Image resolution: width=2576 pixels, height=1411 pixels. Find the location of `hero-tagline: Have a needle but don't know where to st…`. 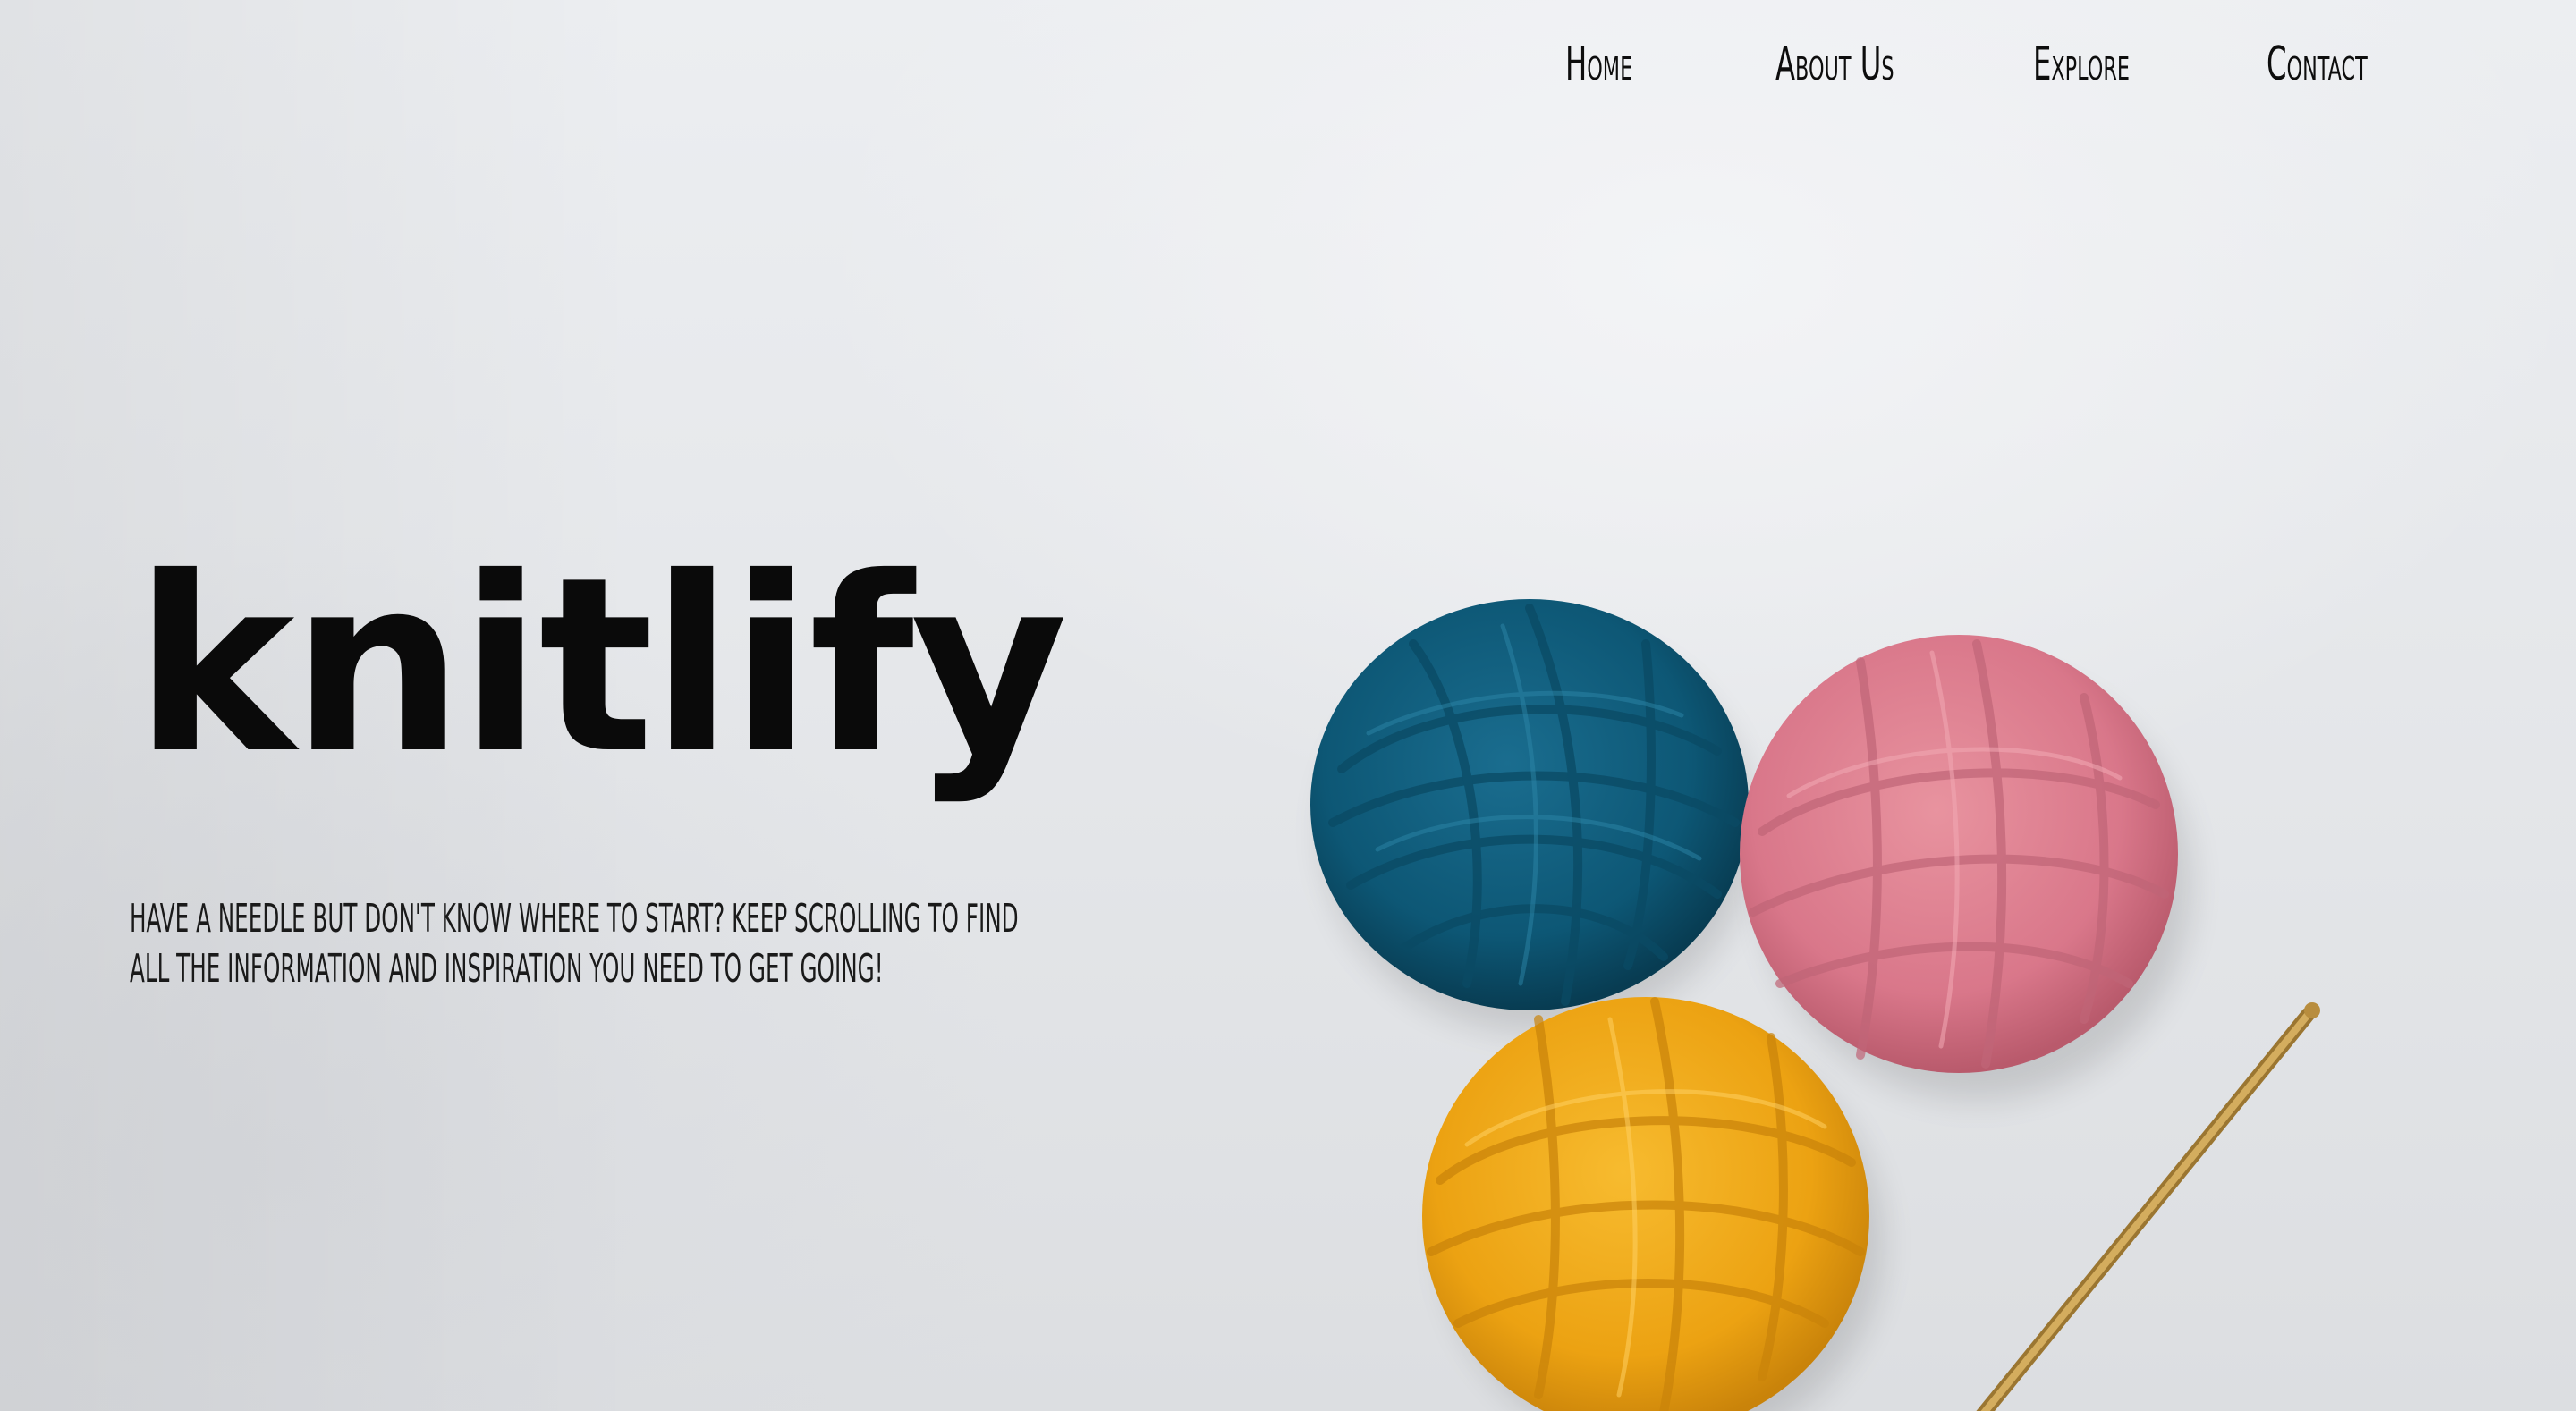

hero-tagline: Have a needle but don't know where to st… is located at coordinates (574, 944).